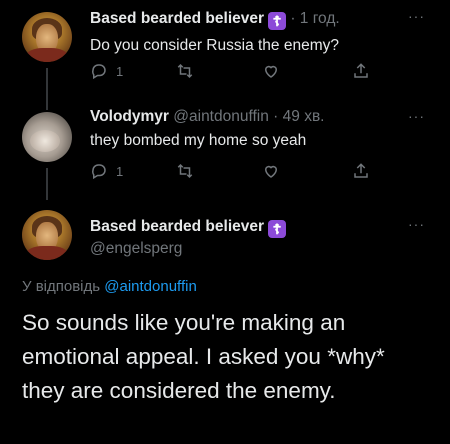  Describe the element at coordinates (63, 286) in the screenshot. I see `reply-prefix: У відповідь` at that location.